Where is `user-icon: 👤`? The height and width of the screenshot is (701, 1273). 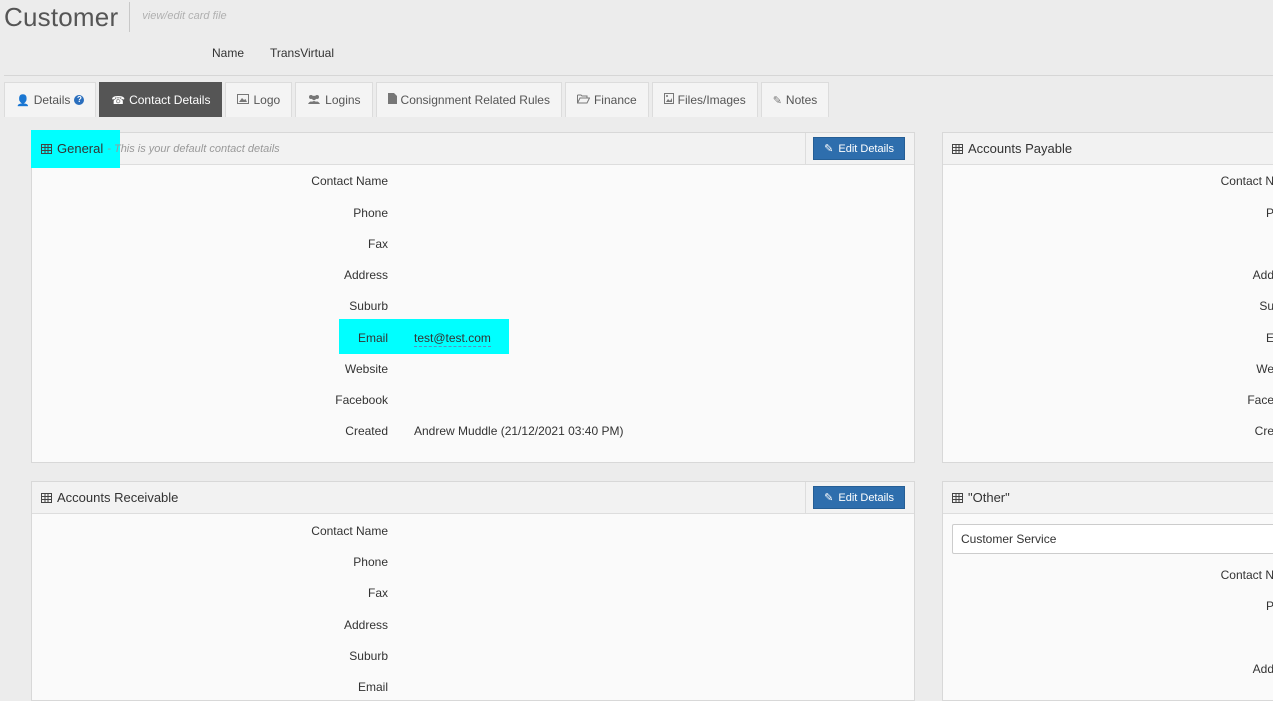 user-icon: 👤 is located at coordinates (23, 100).